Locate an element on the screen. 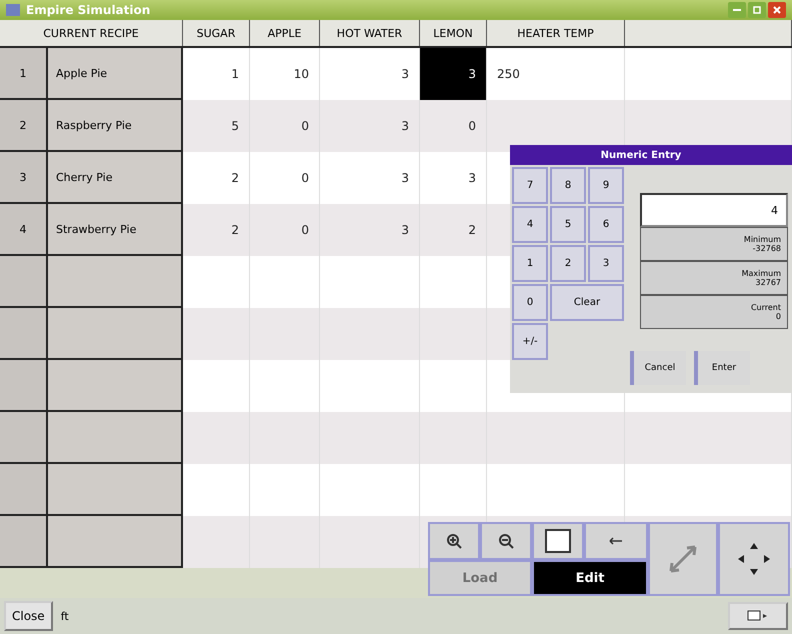  app-icon is located at coordinates (13, 10).